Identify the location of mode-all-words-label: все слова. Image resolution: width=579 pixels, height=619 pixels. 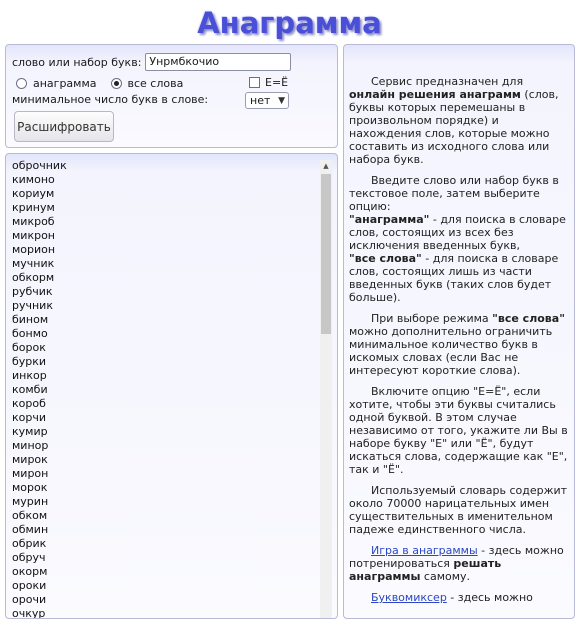
(156, 83).